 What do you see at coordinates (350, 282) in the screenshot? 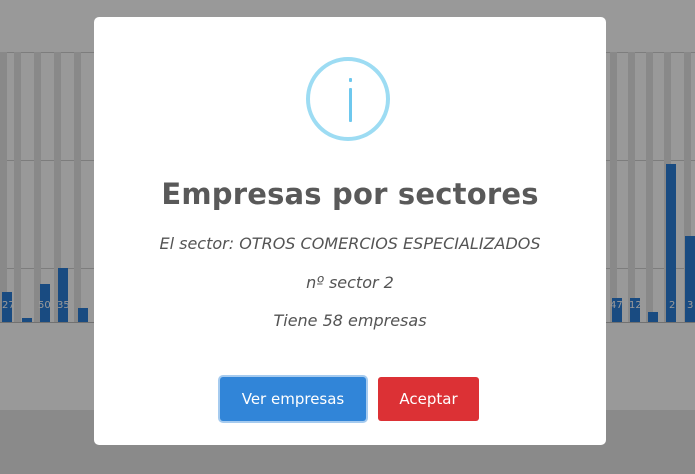
I see `dialog-sector-number-text: nº sector 2` at bounding box center [350, 282].